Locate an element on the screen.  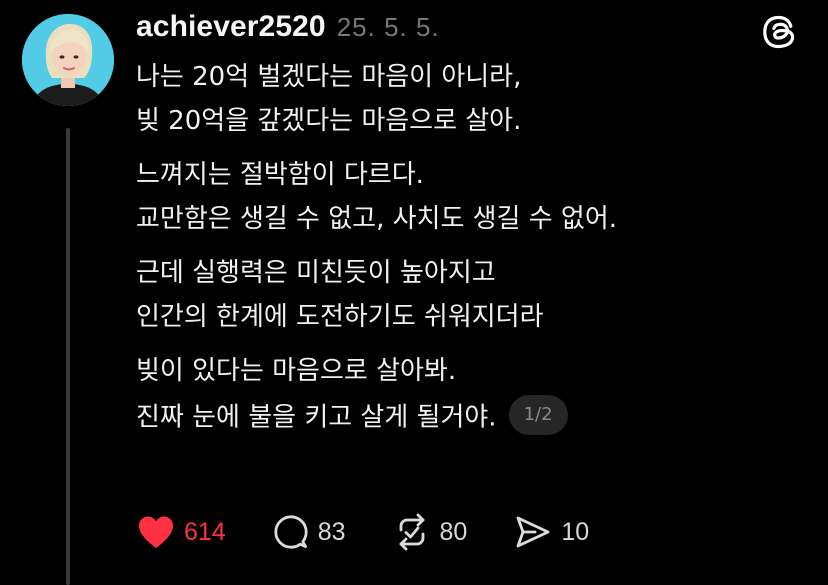
action-bar: 614 83 80 10 is located at coordinates (385, 532).